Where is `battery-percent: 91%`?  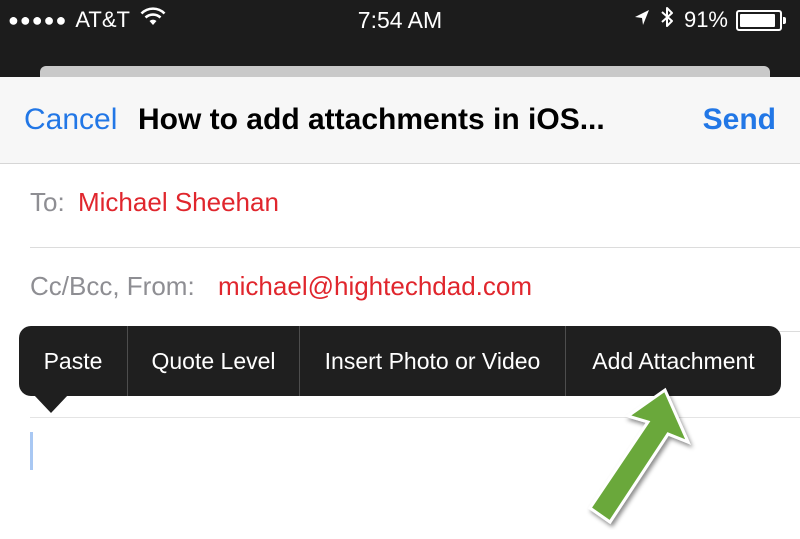
battery-percent: 91% is located at coordinates (705, 19).